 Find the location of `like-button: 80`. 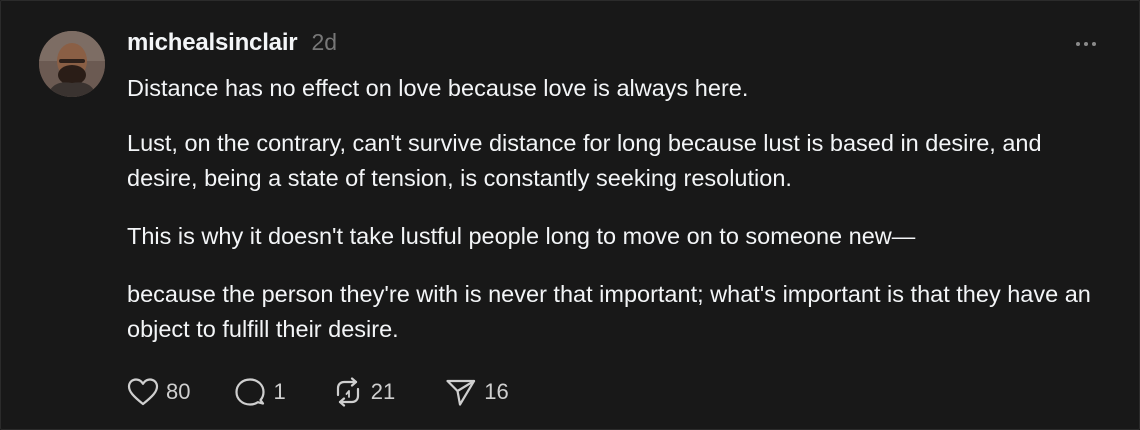

like-button: 80 is located at coordinates (158, 392).